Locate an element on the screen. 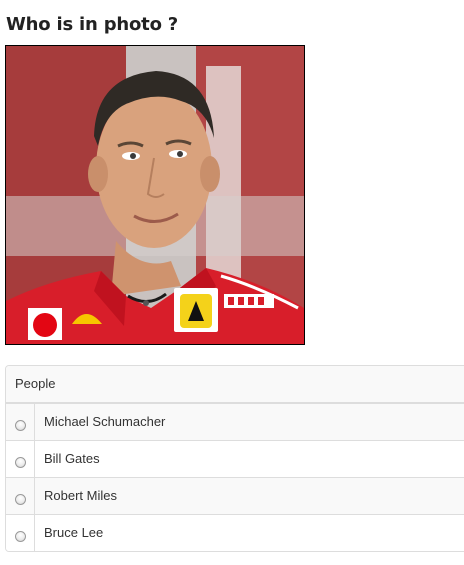 This screenshot has width=464, height=565. table-header: People is located at coordinates (235, 384).